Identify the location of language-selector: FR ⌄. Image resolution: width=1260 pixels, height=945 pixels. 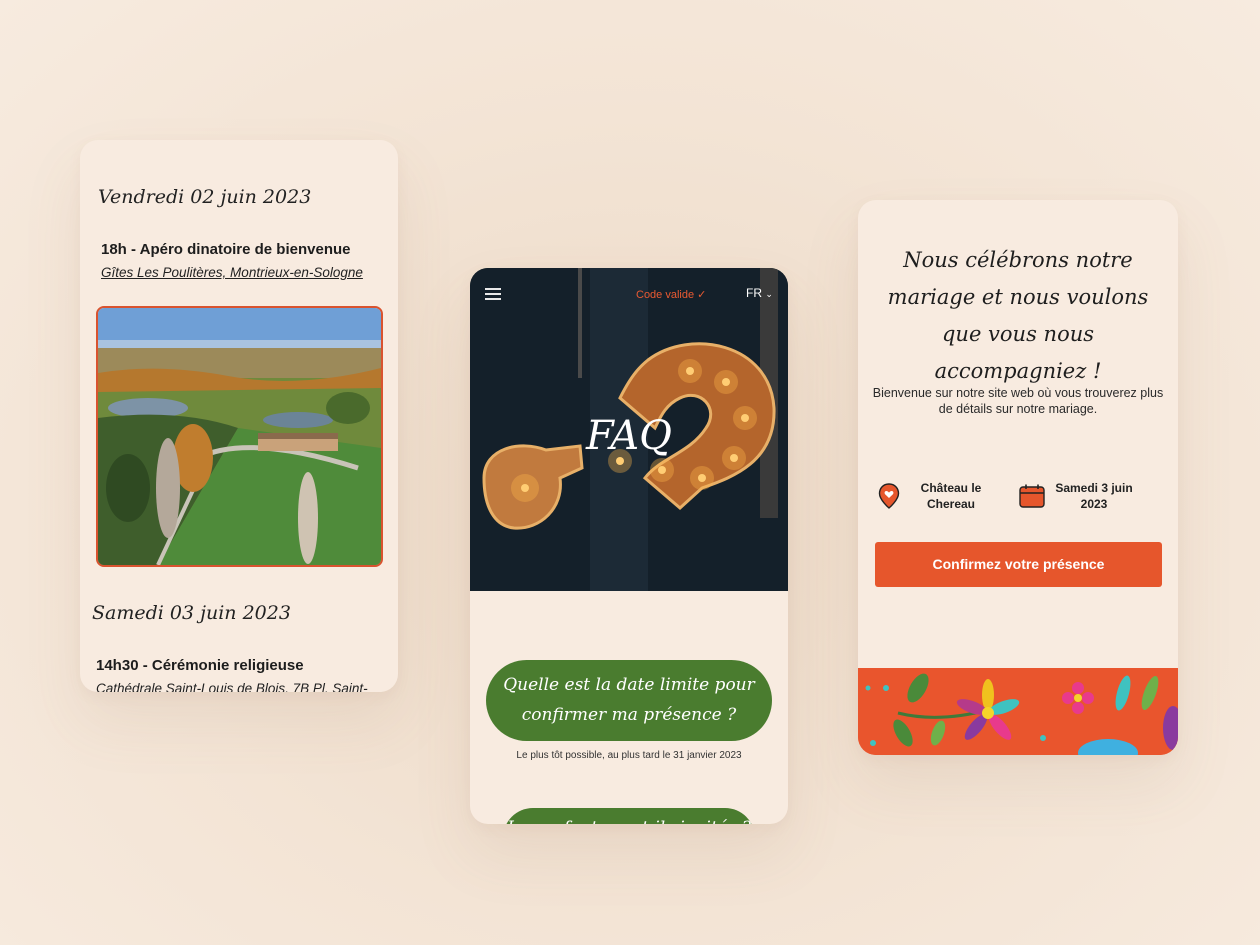
(759, 293).